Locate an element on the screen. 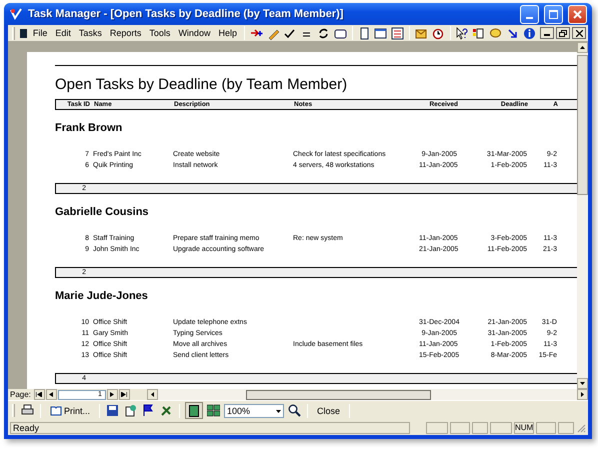 The image size is (598, 452). group-heading: Gabrielle Cousins is located at coordinates (102, 212).